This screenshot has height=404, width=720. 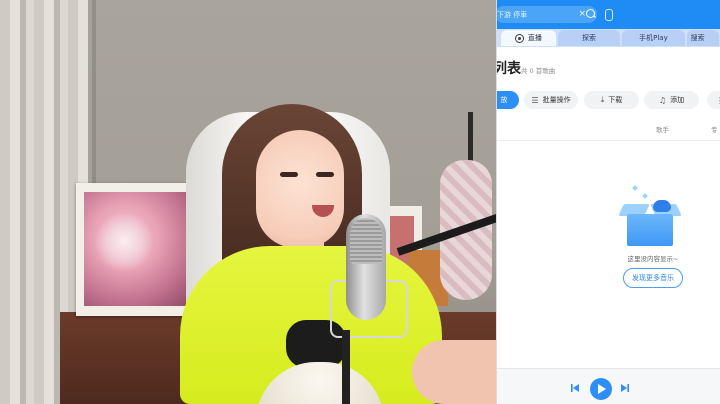 I want to click on live-icon, so click(x=519, y=38).